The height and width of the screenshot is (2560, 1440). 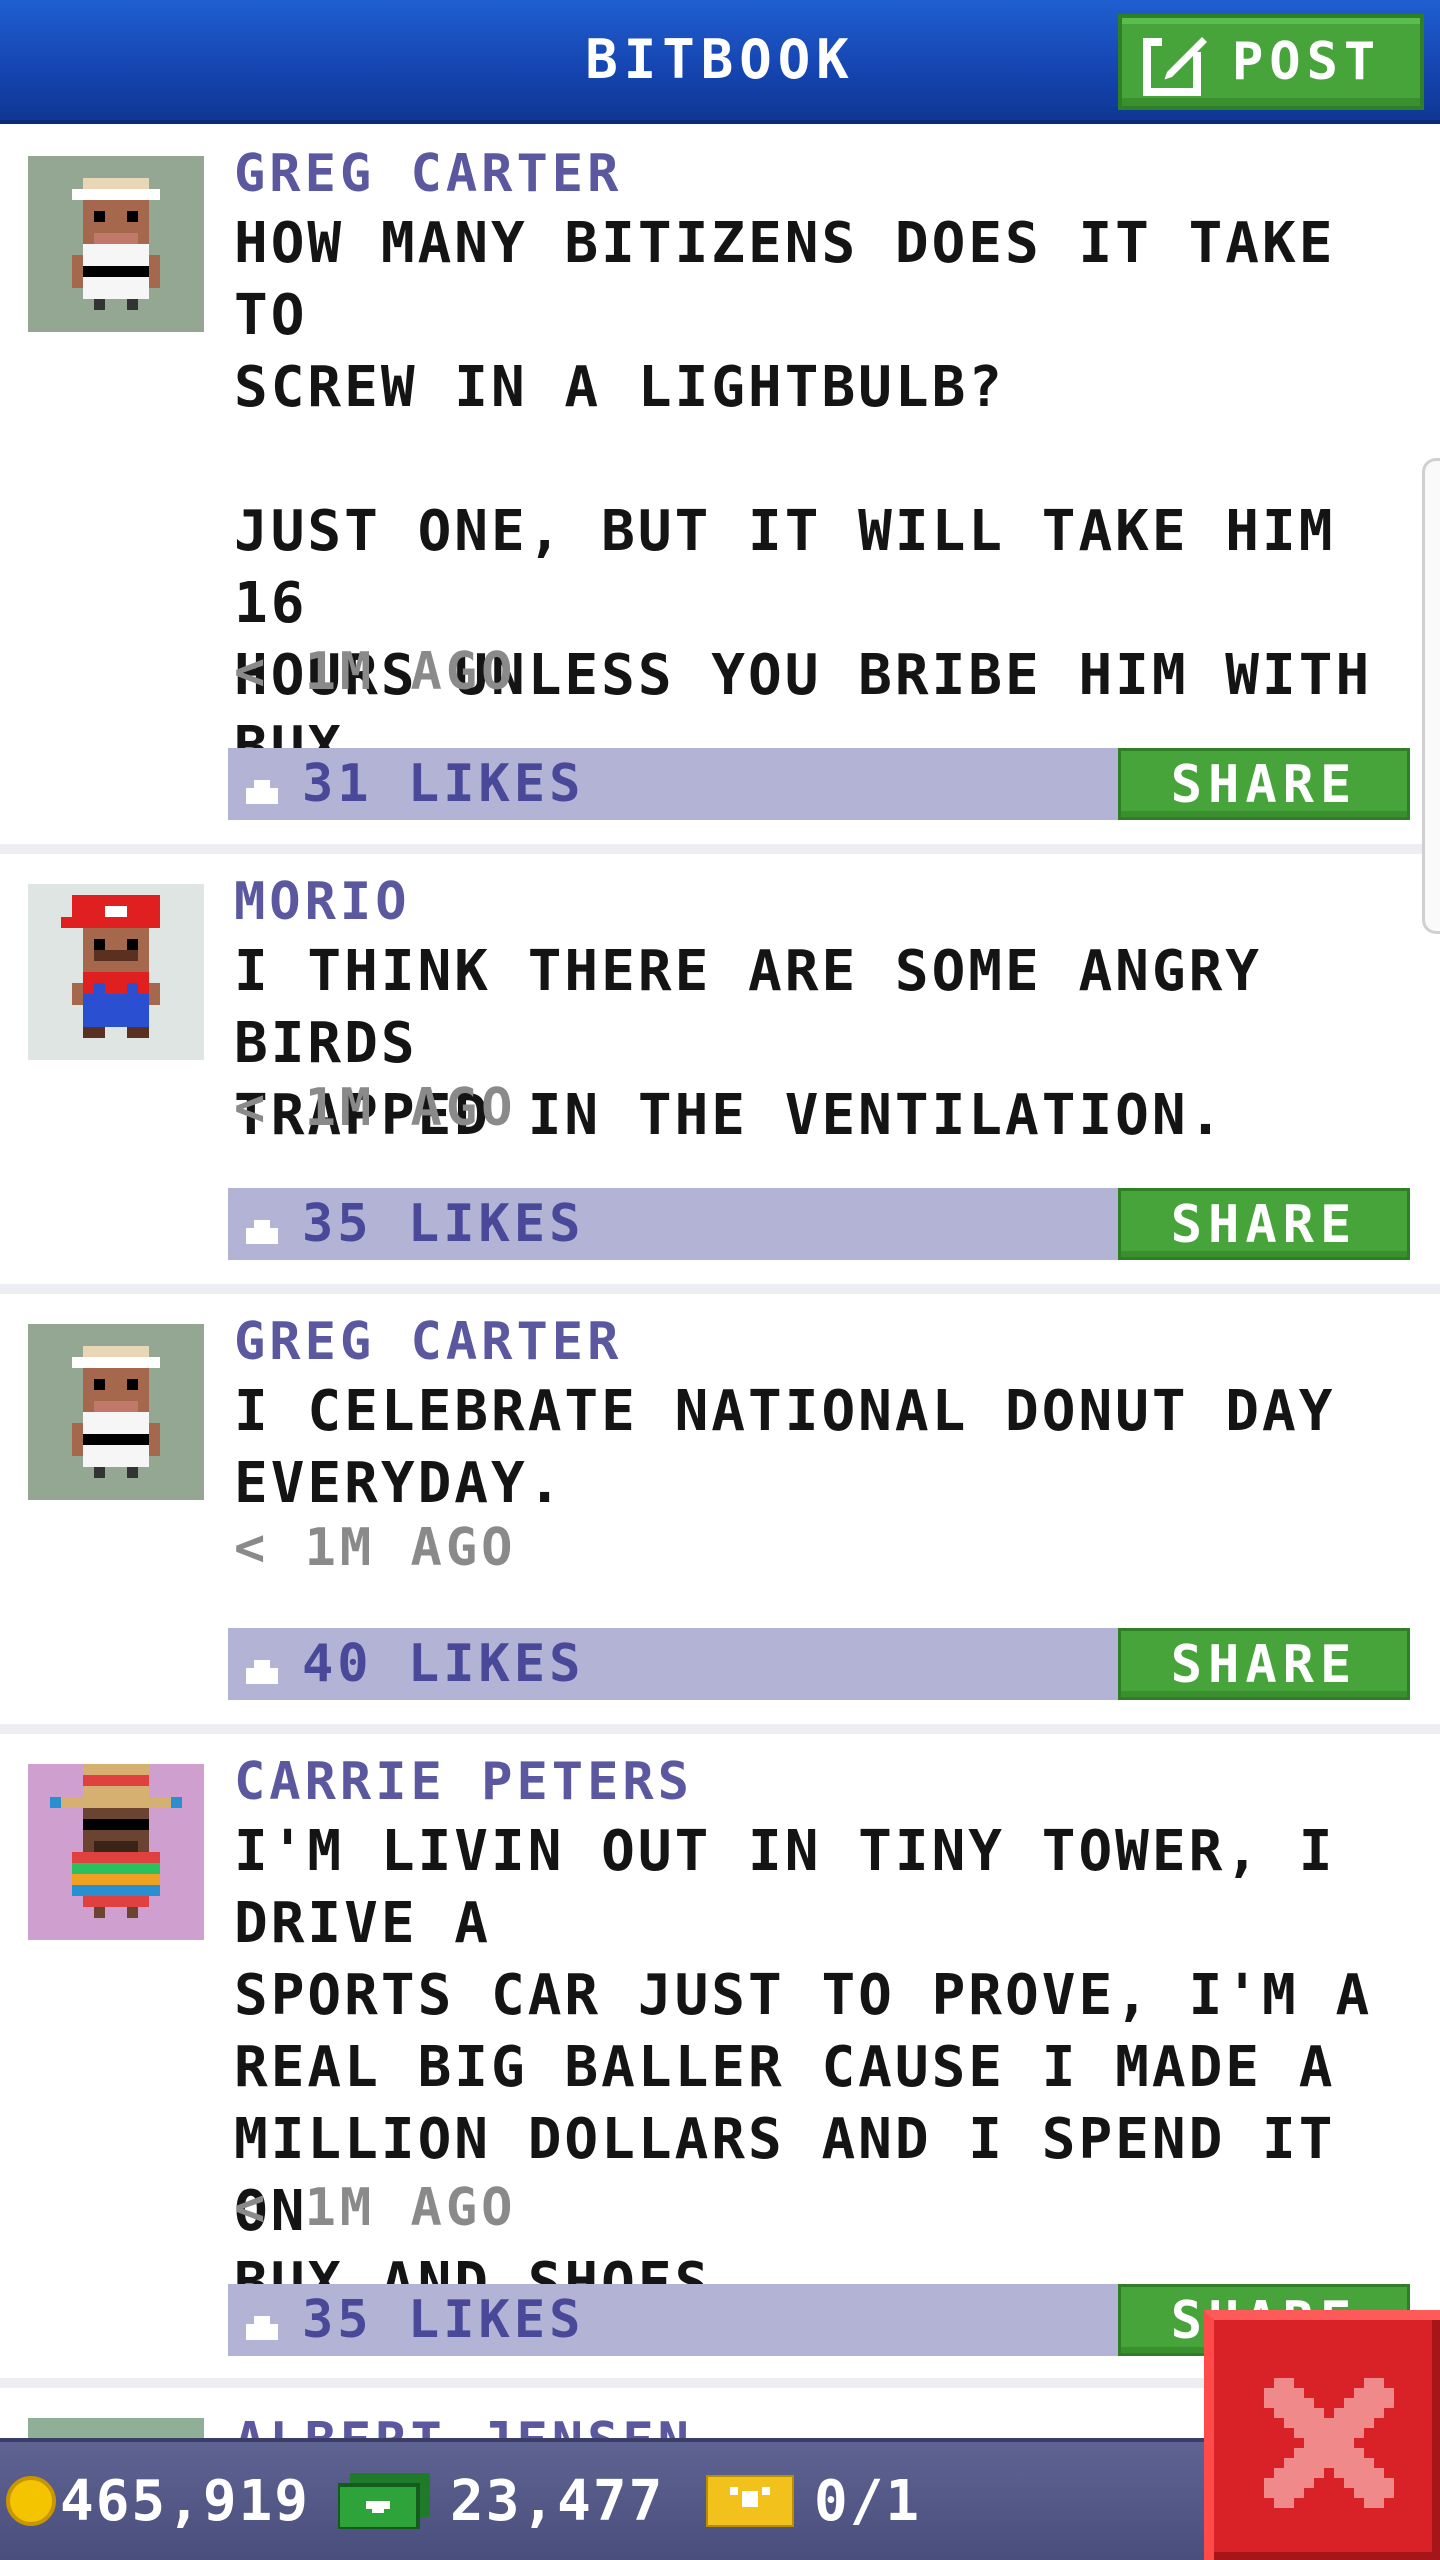 I want to click on ticket-icon, so click(x=750, y=2501).